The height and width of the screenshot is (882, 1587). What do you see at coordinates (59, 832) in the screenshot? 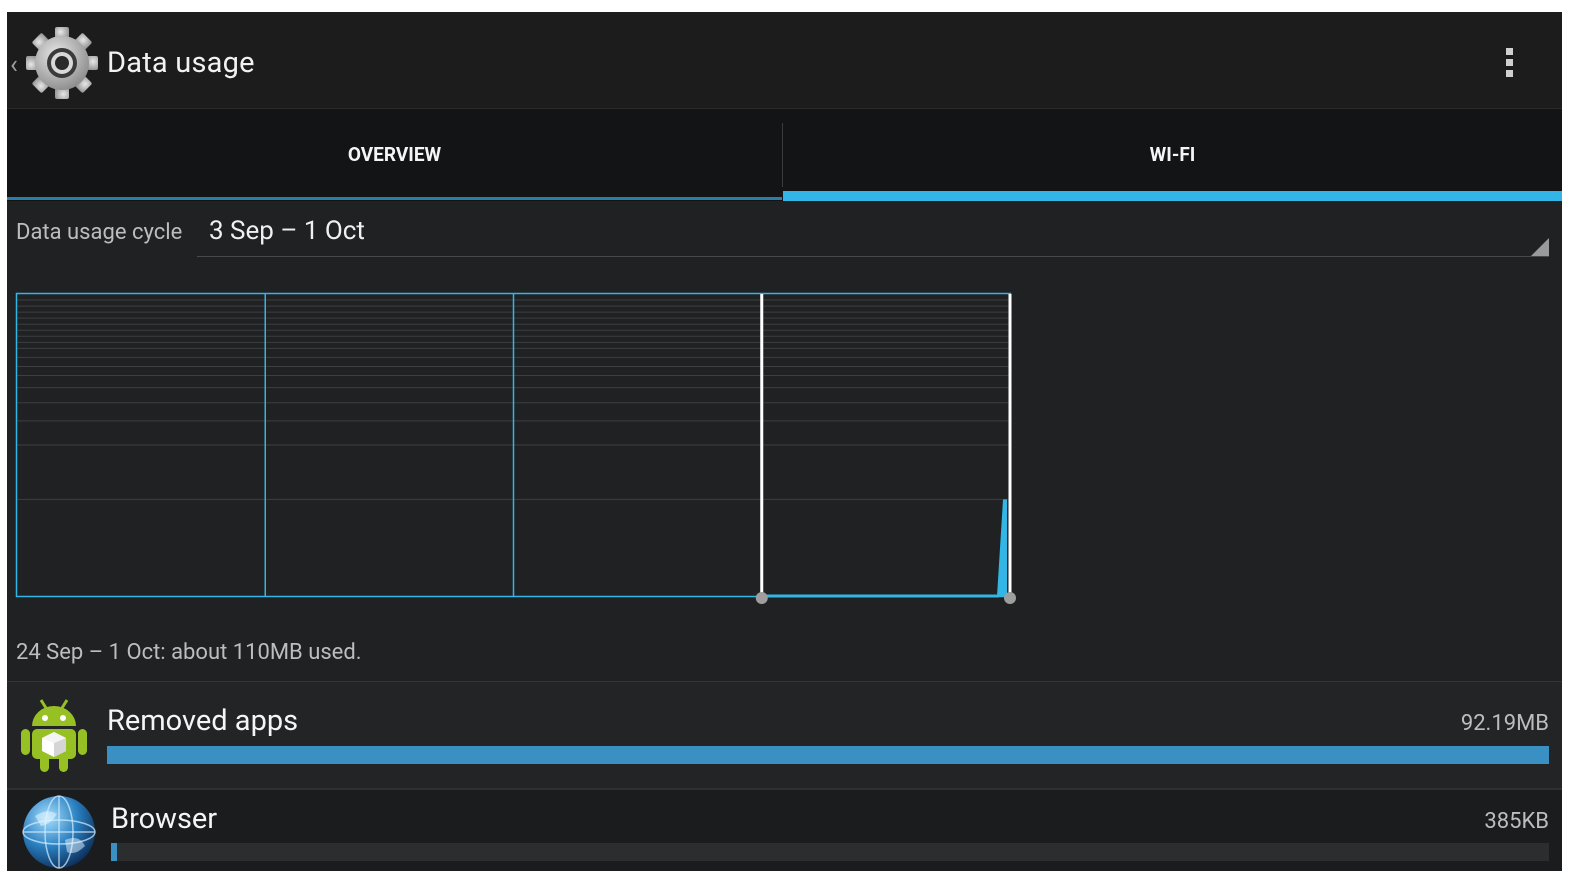
I see `globe-icon` at bounding box center [59, 832].